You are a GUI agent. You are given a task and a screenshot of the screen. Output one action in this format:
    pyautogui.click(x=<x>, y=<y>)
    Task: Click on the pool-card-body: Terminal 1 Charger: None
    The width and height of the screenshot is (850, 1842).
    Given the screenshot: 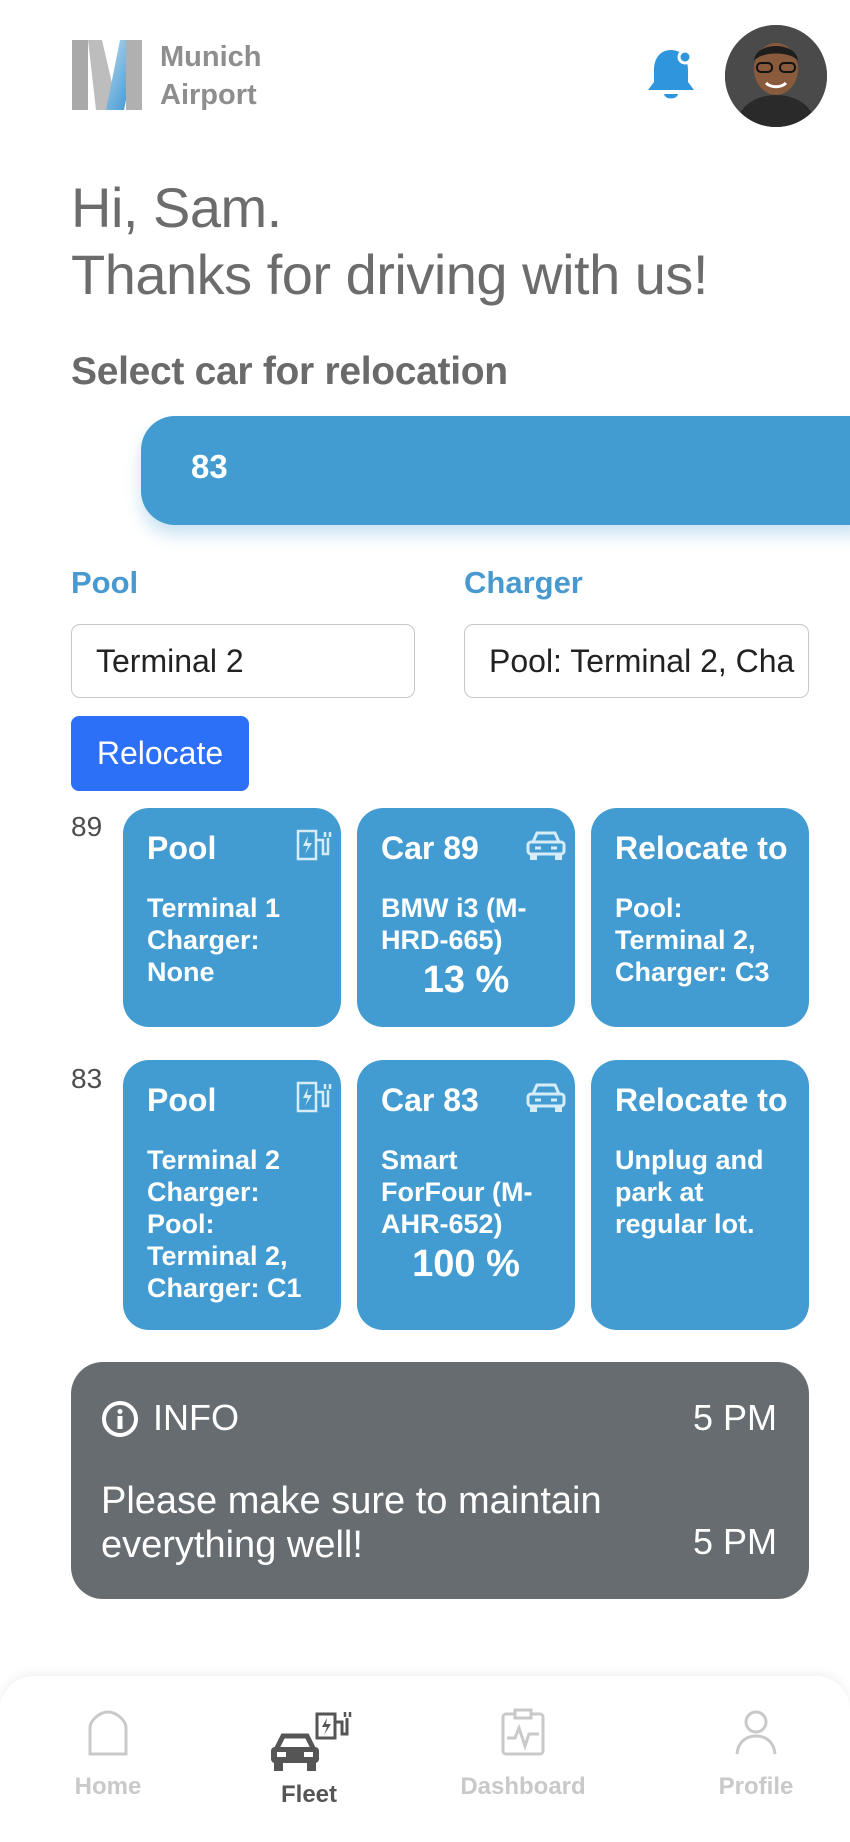 What is the action you would take?
    pyautogui.click(x=214, y=940)
    